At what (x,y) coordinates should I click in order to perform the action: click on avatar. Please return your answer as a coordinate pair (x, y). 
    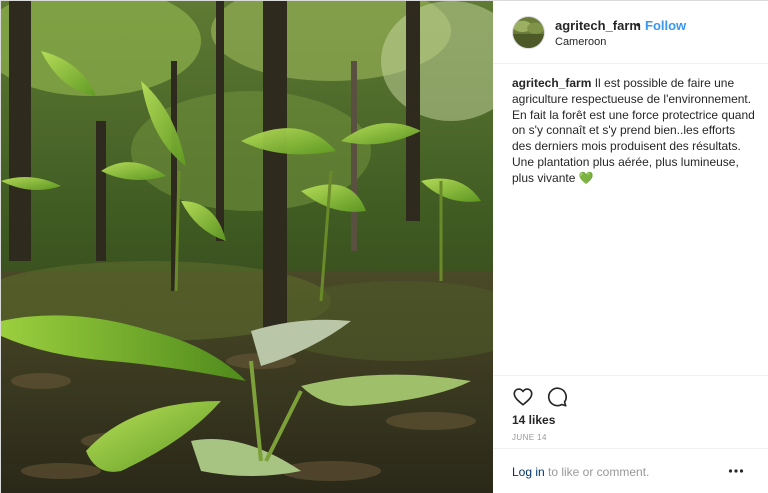
    Looking at the image, I should click on (528, 32).